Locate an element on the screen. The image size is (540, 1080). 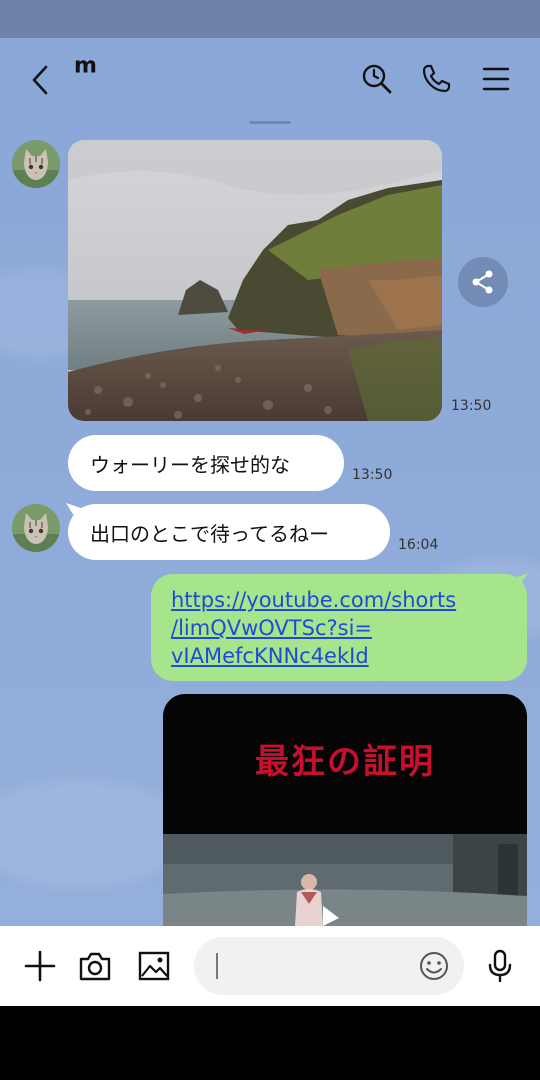
camera-icon is located at coordinates (95, 966).